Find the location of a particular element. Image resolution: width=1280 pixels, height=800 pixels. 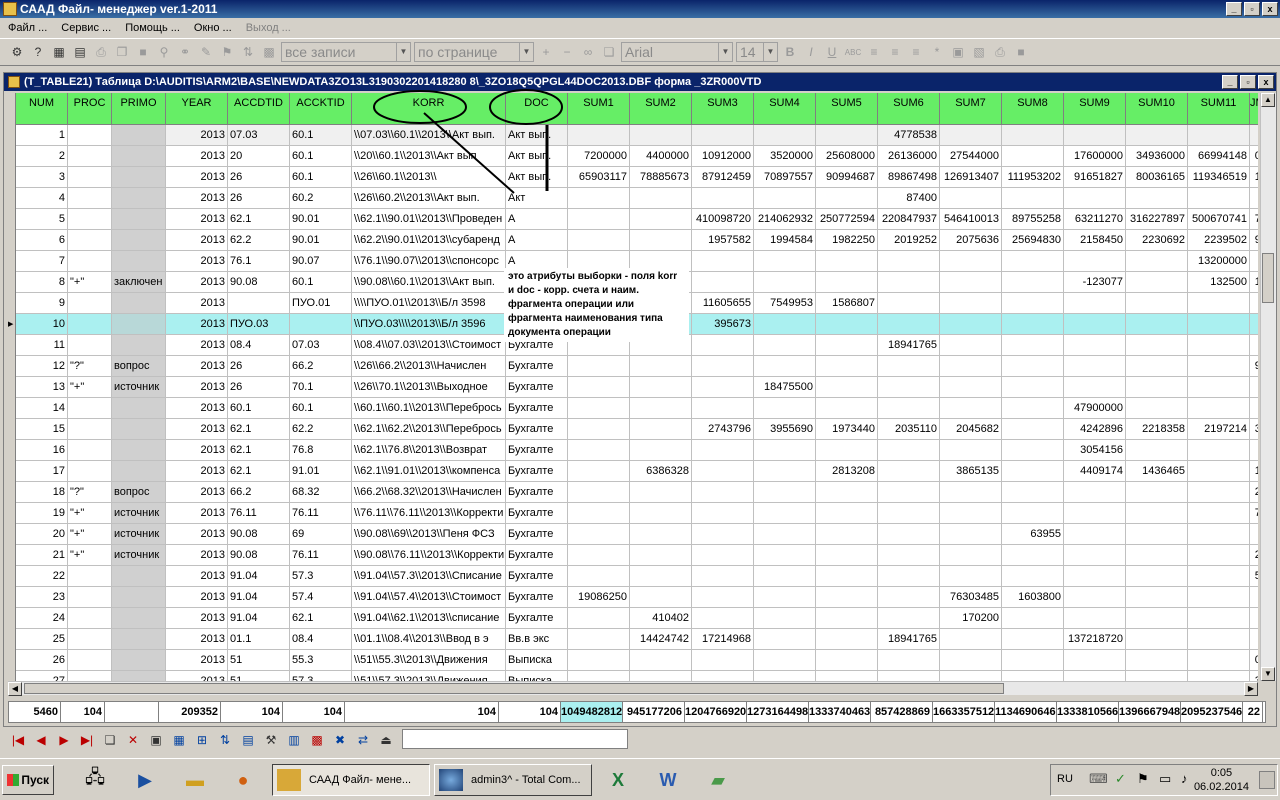

scroll-up-icon: ▲ is located at coordinates (1268, 100).